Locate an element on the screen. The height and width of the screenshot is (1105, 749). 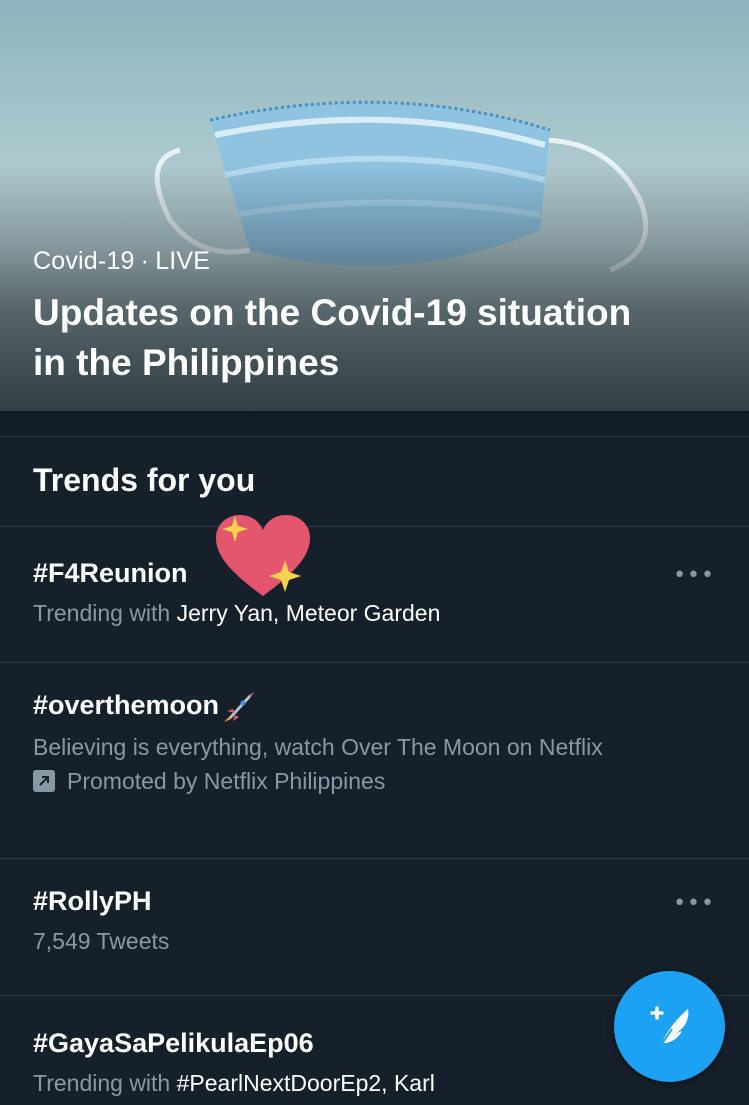
rocket-icon is located at coordinates (239, 706).